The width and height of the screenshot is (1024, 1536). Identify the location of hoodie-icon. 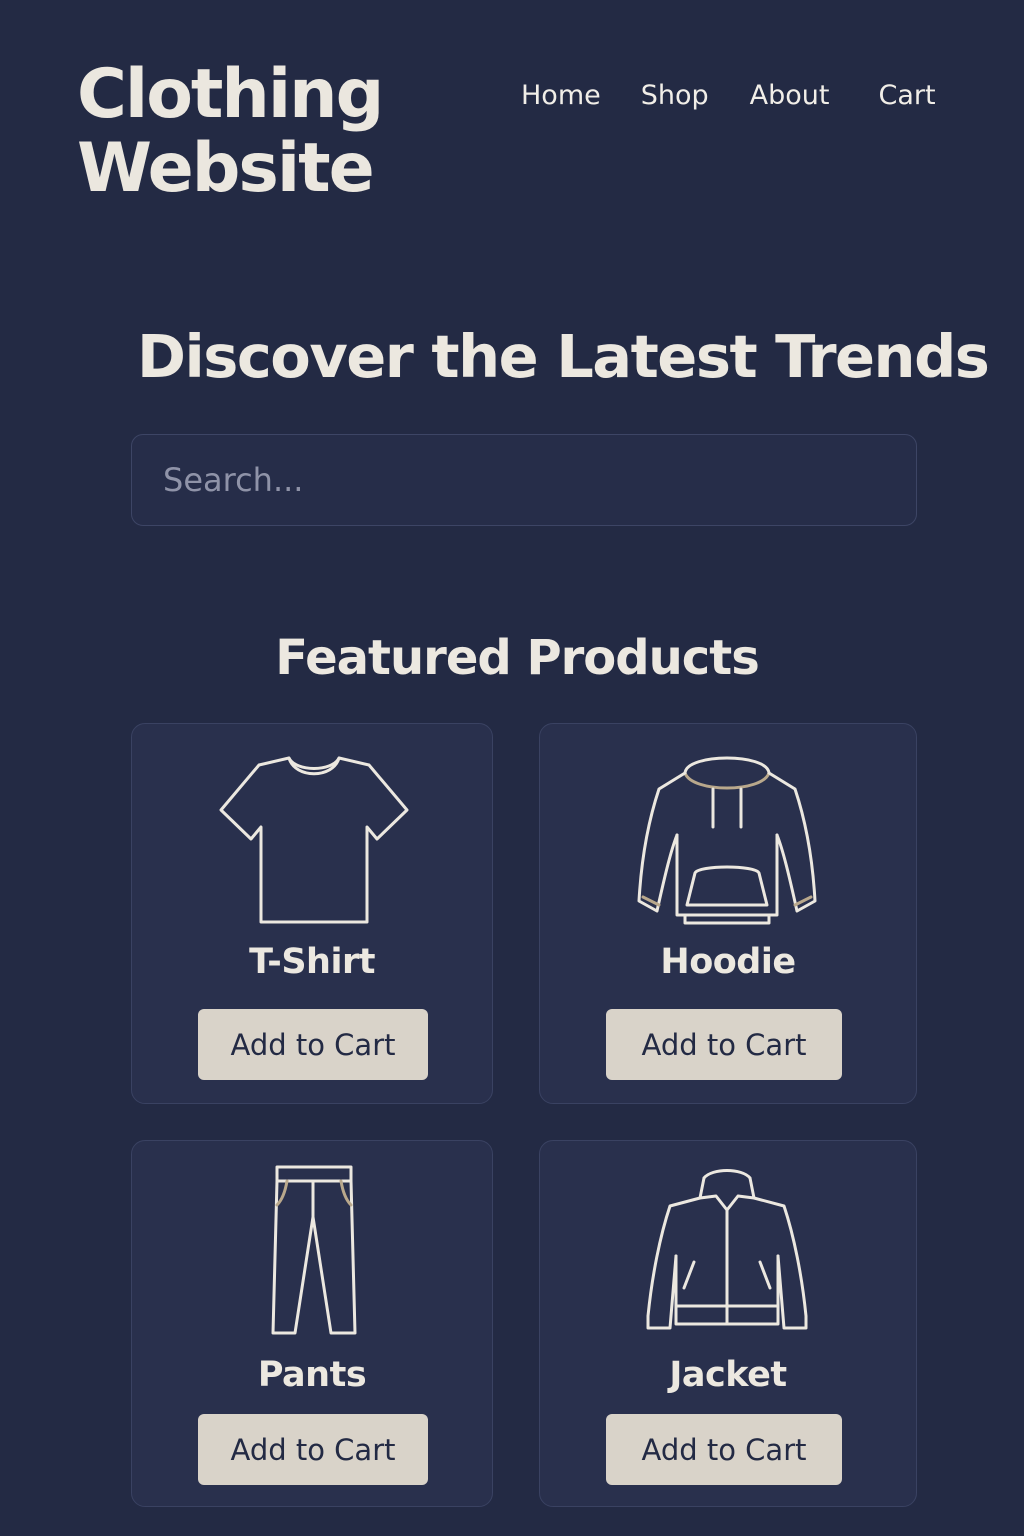
(727, 840).